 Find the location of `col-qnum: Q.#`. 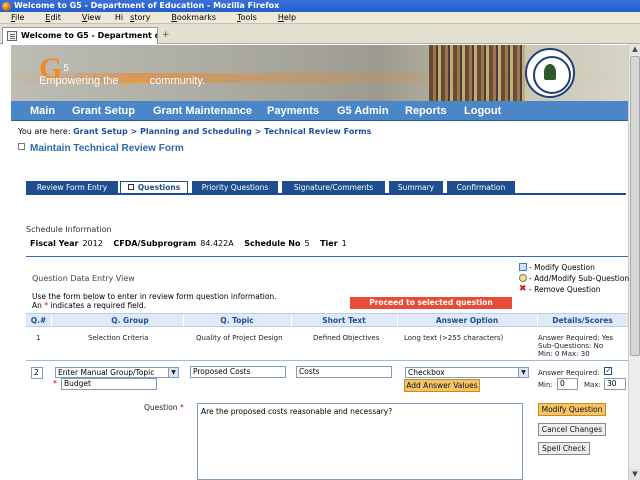

col-qnum: Q.# is located at coordinates (38, 320).